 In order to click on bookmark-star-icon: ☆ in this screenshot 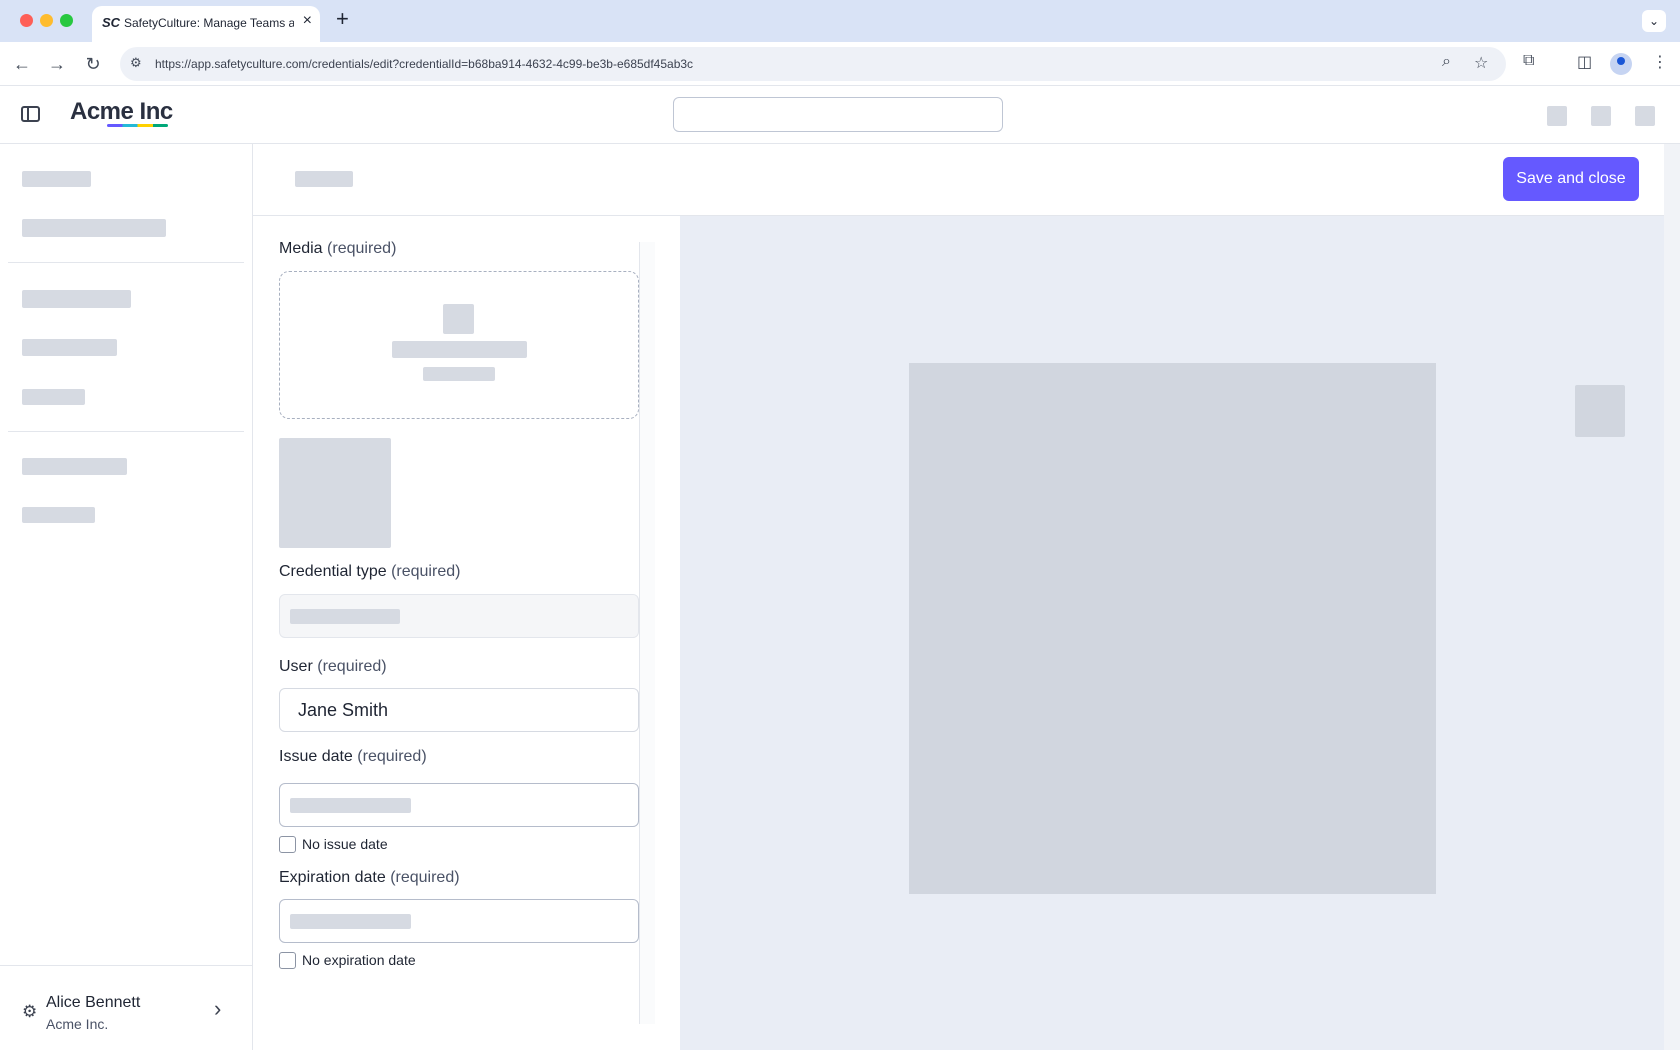, I will do `click(1481, 63)`.